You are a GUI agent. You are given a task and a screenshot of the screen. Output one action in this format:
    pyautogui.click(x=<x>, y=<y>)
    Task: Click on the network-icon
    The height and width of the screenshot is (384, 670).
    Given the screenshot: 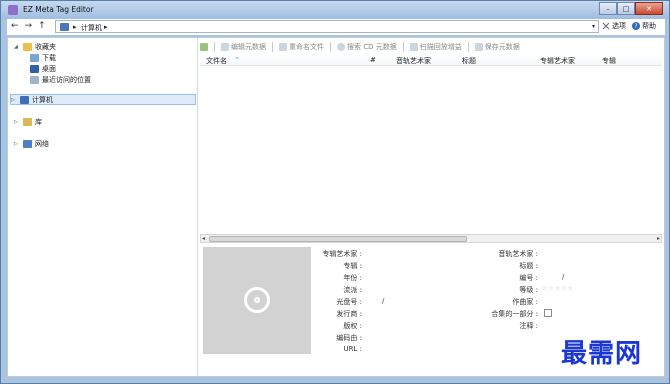 What is the action you would take?
    pyautogui.click(x=27, y=143)
    